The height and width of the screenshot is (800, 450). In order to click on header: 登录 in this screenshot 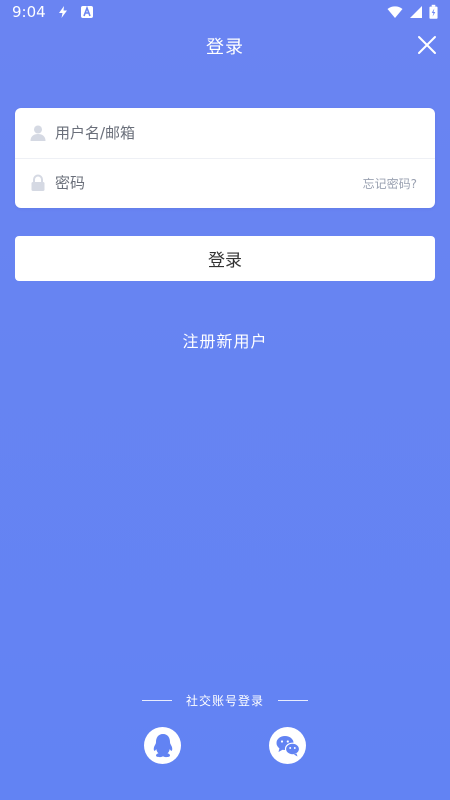, I will do `click(225, 46)`.